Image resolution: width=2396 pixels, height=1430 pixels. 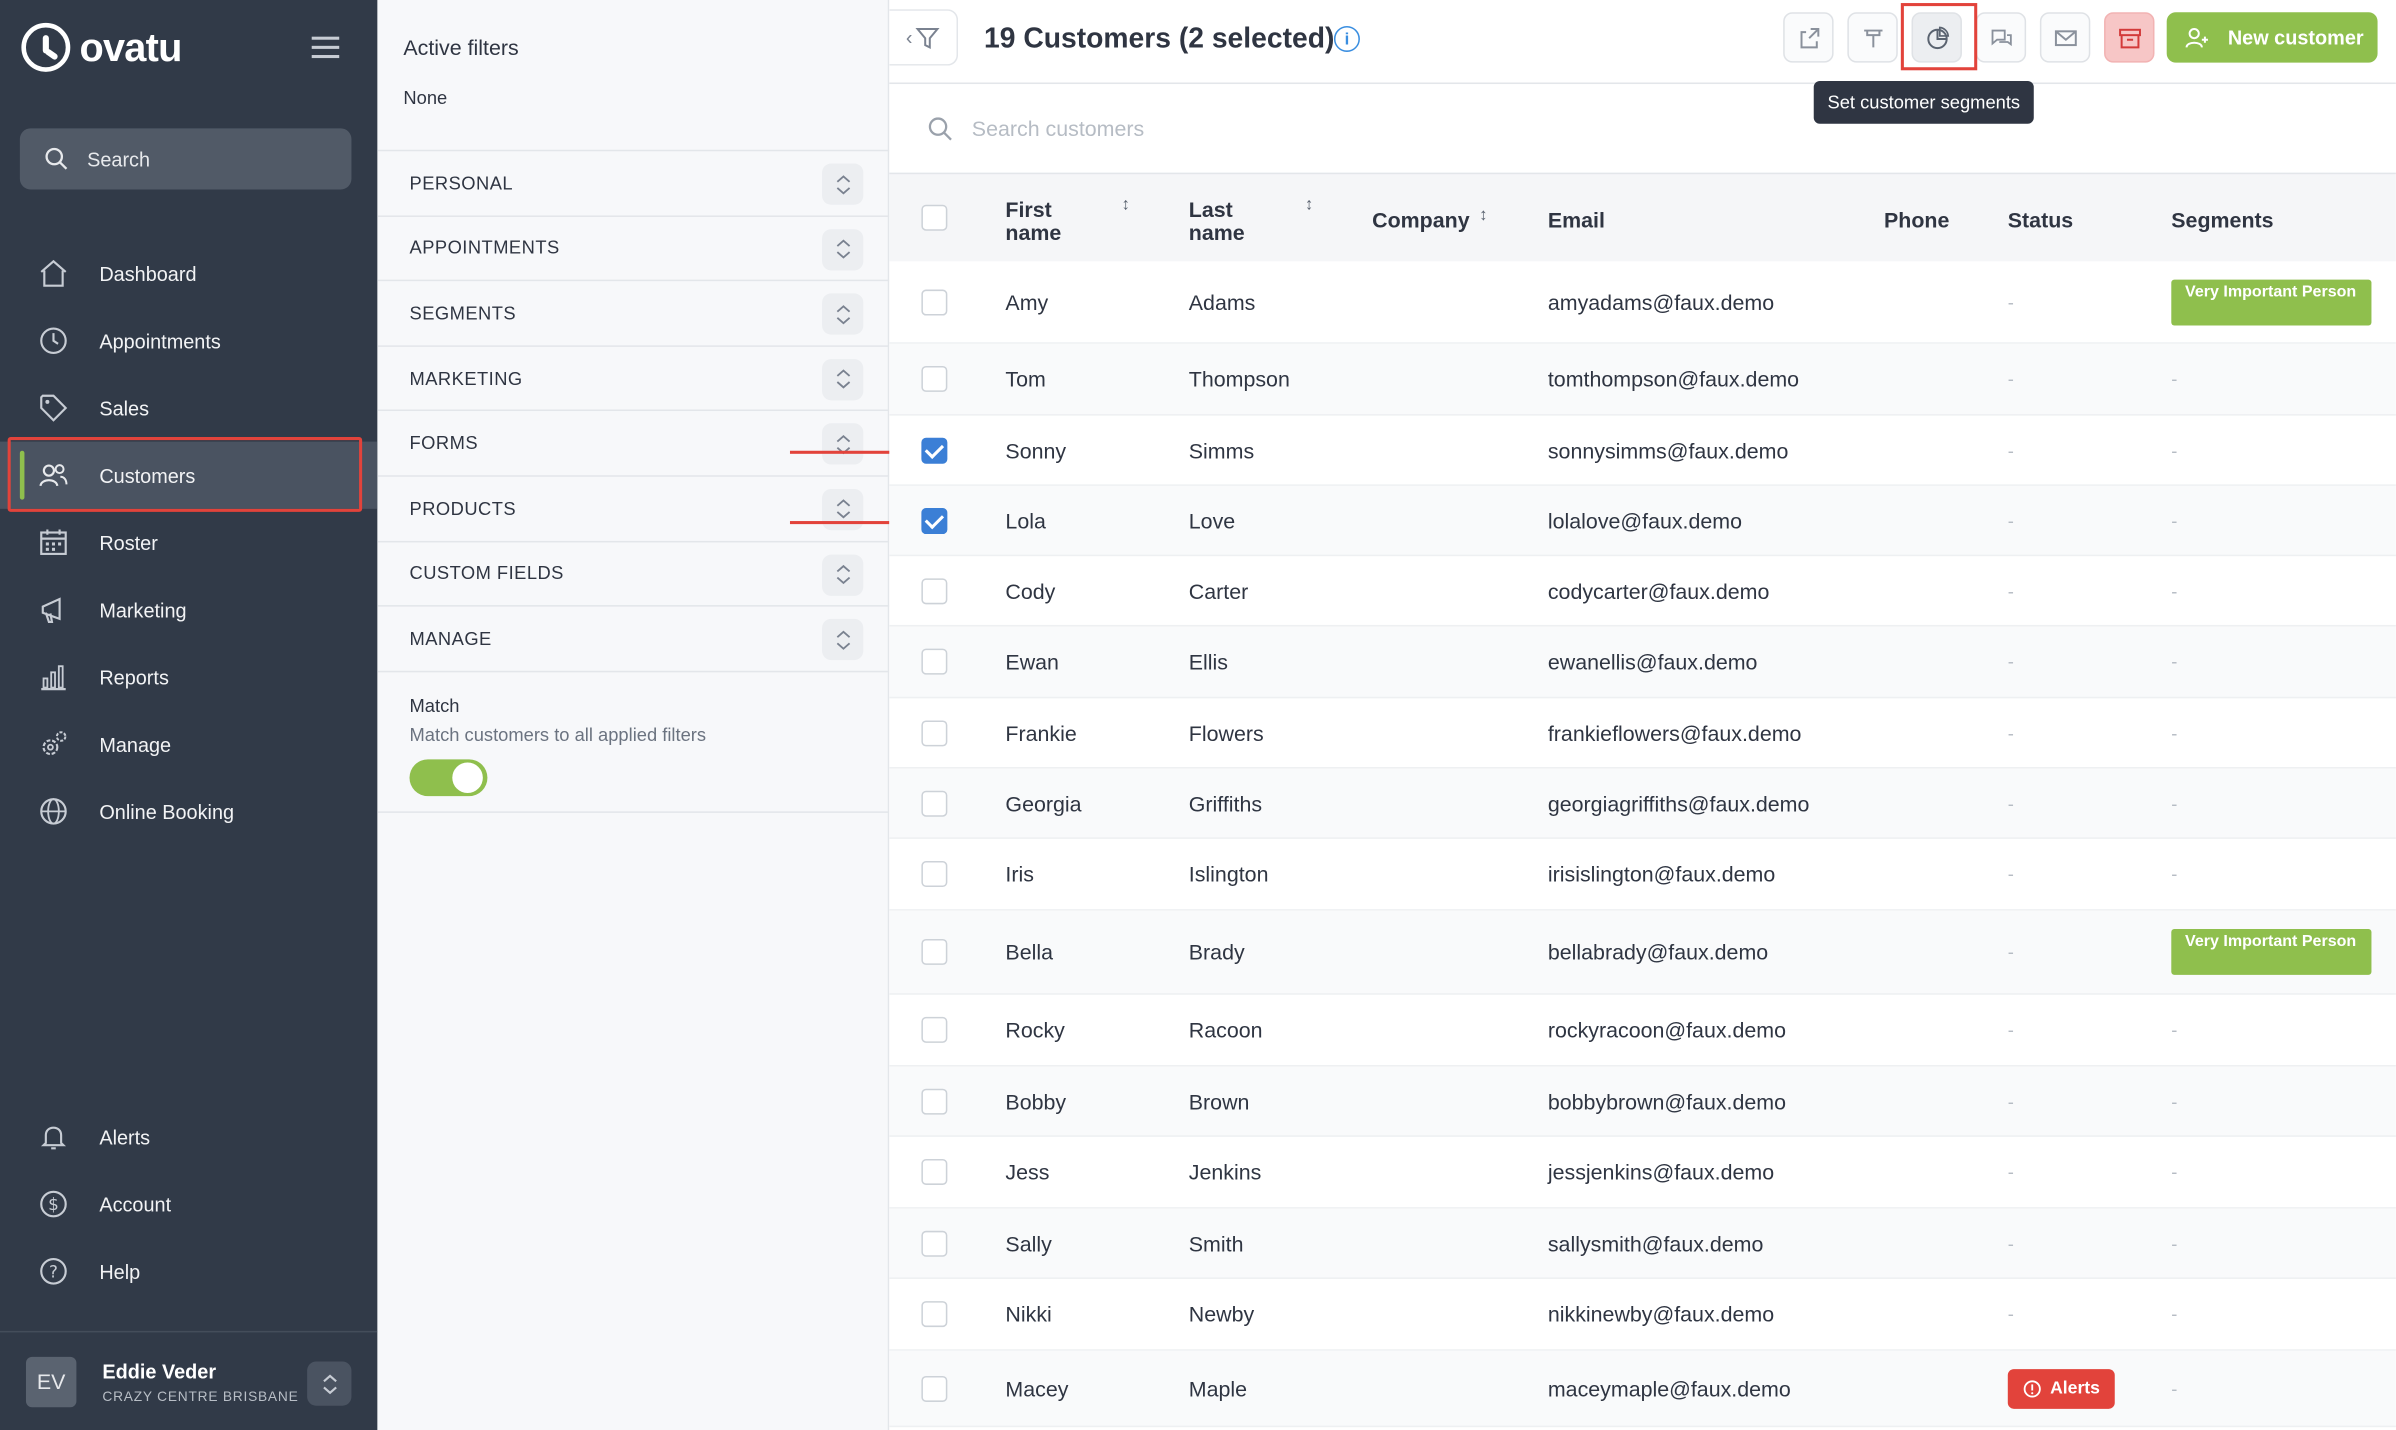 I want to click on last-name-cell: Islington, so click(x=1229, y=874).